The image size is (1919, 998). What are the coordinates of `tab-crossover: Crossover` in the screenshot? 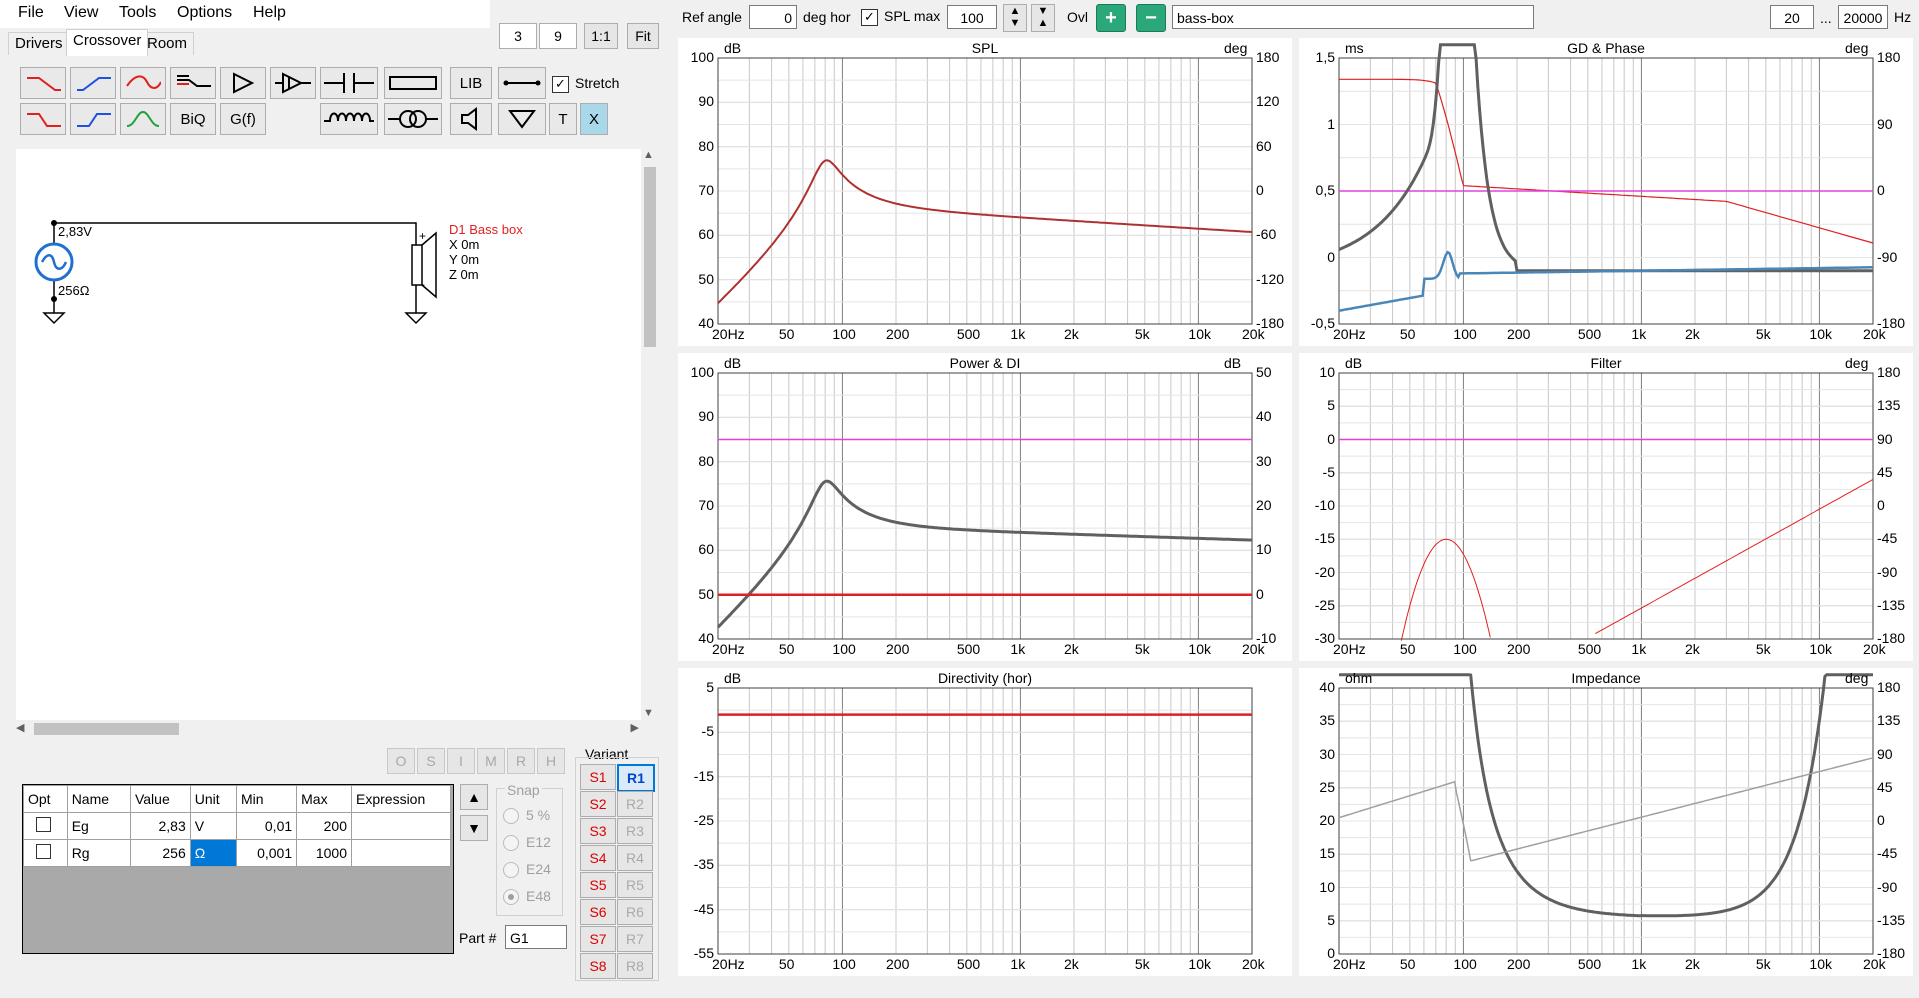 It's located at (107, 42).